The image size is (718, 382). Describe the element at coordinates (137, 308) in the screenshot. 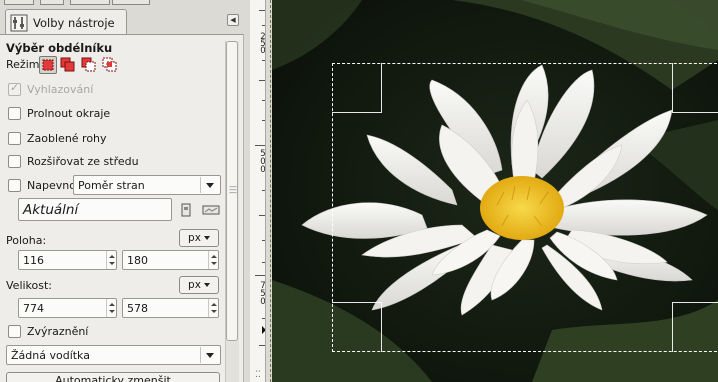

I see `size-height-value: 578` at that location.